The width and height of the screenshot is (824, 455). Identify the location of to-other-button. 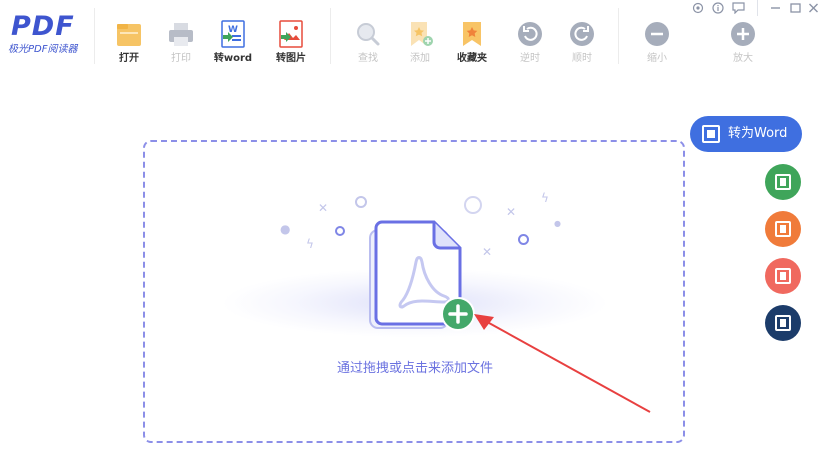
(783, 323).